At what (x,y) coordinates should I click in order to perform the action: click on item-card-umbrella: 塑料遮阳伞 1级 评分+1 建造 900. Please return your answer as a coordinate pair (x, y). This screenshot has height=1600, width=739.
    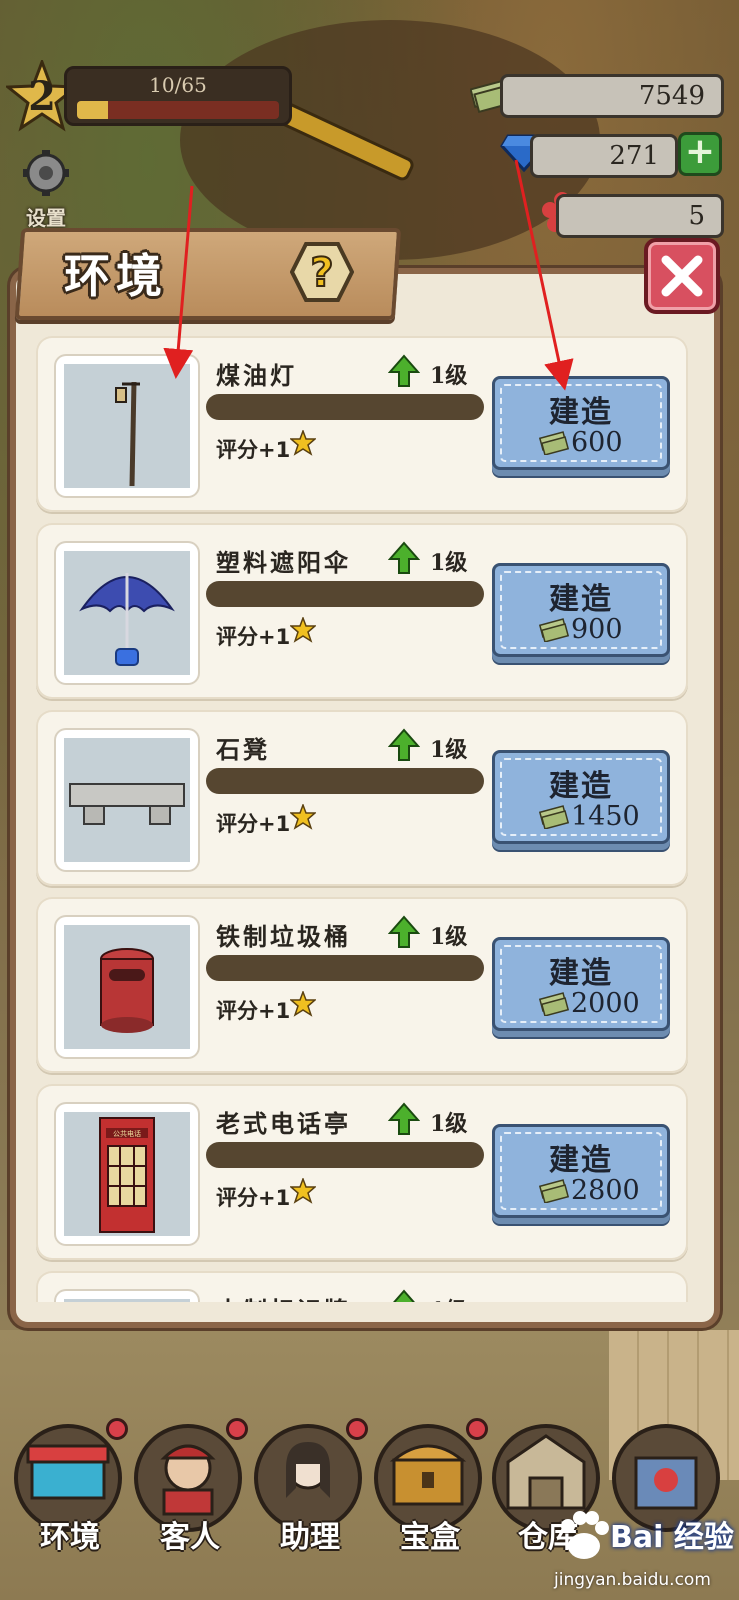
    Looking at the image, I should click on (362, 611).